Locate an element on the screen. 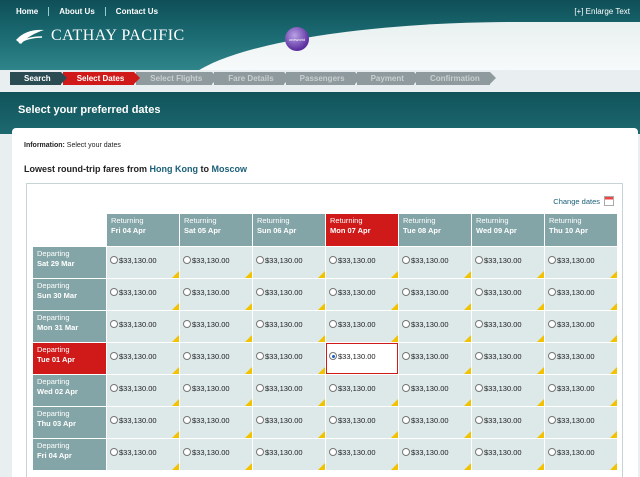 Image resolution: width=640 pixels, height=477 pixels. change-dates-label: Change dates is located at coordinates (576, 201).